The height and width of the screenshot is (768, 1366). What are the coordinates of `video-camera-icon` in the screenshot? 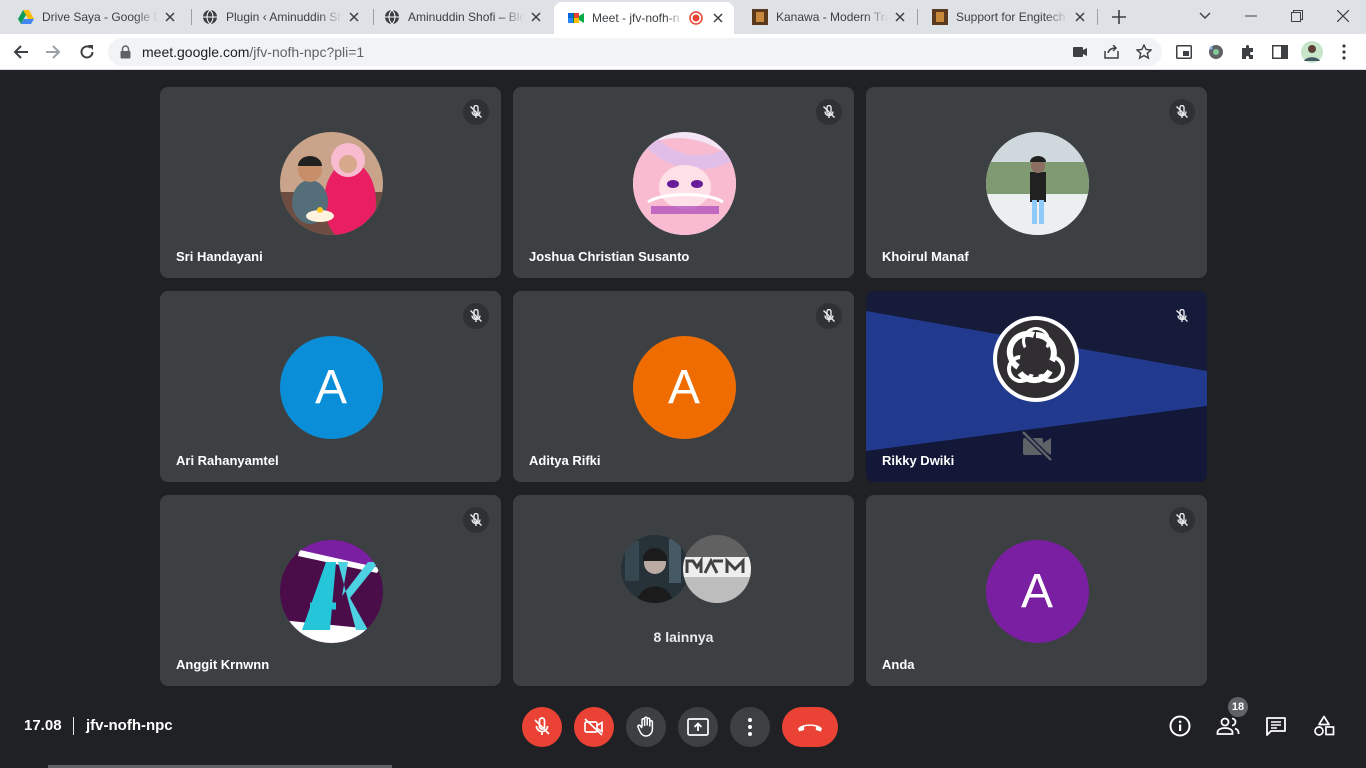 It's located at (1080, 52).